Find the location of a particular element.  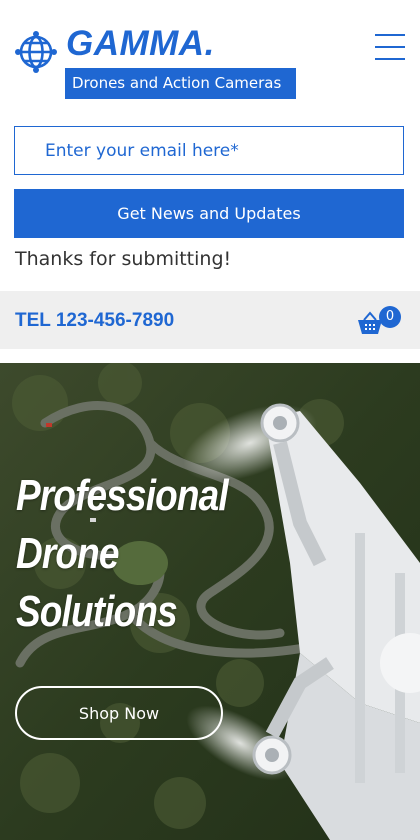

hero-title-line: Drone is located at coordinates (67, 553).